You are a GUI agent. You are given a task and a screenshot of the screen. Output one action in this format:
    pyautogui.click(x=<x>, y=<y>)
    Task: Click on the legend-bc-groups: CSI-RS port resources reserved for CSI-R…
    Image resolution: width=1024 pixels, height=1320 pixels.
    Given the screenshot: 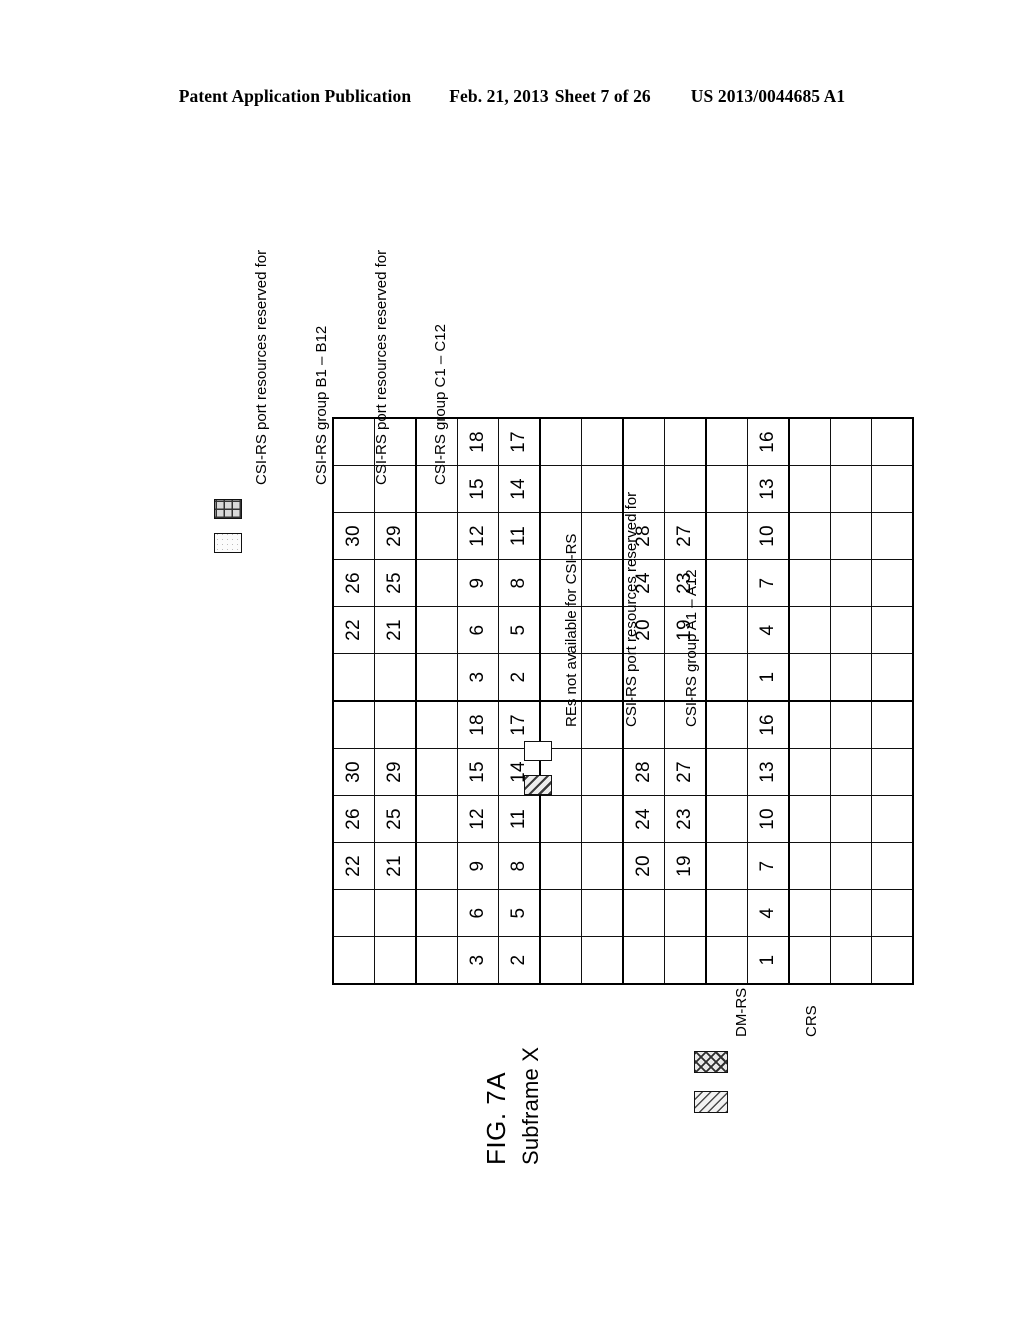 What is the action you would take?
    pyautogui.click(x=351, y=401)
    